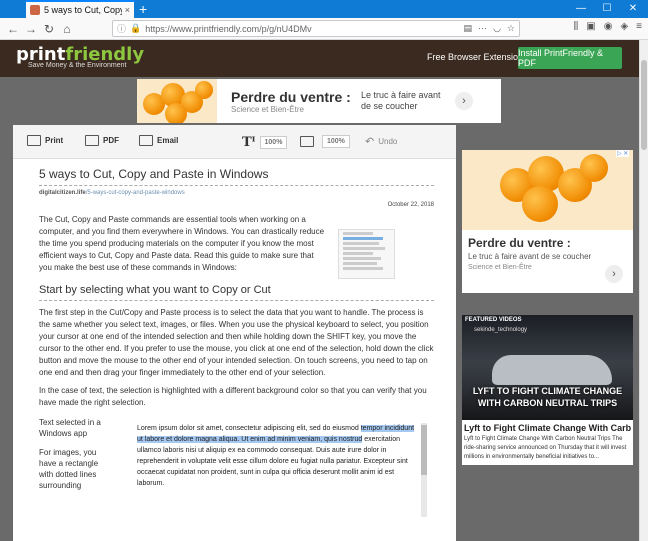 The width and height of the screenshot is (648, 541). Describe the element at coordinates (136, 28) in the screenshot. I see `lock-icon: 🔒` at that location.